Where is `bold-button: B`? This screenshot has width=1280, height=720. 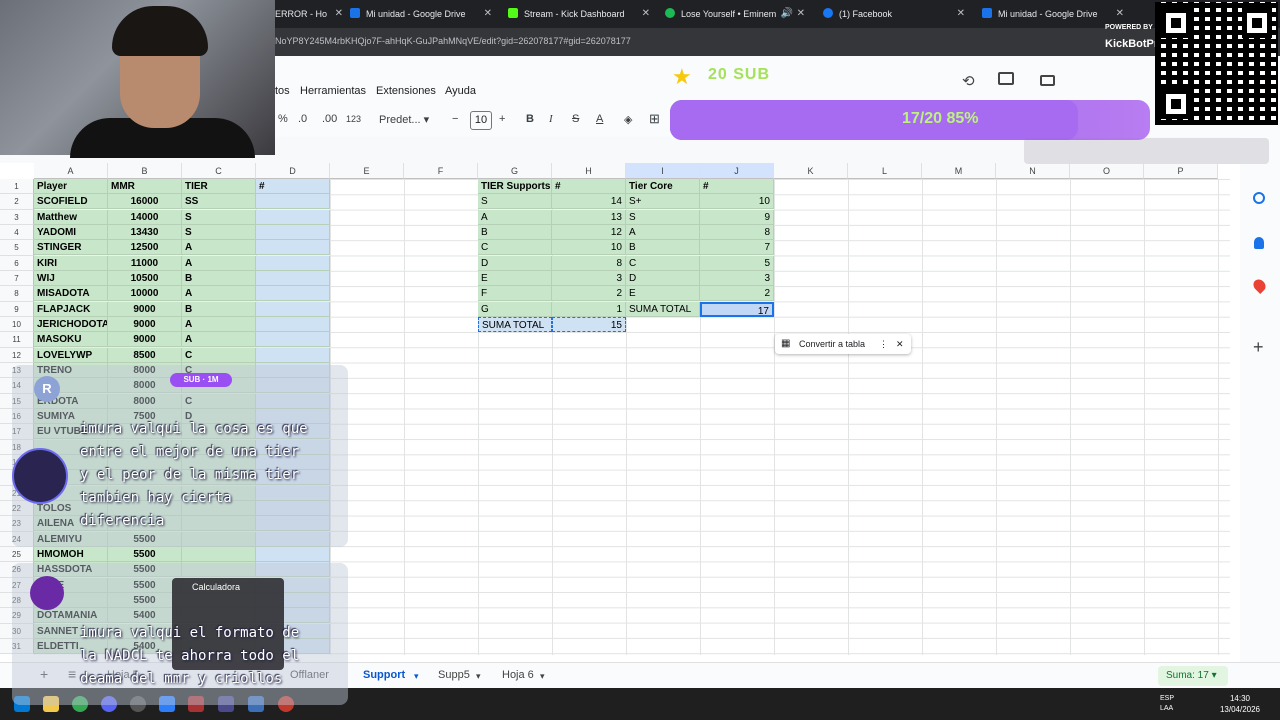
bold-button: B is located at coordinates (530, 119).